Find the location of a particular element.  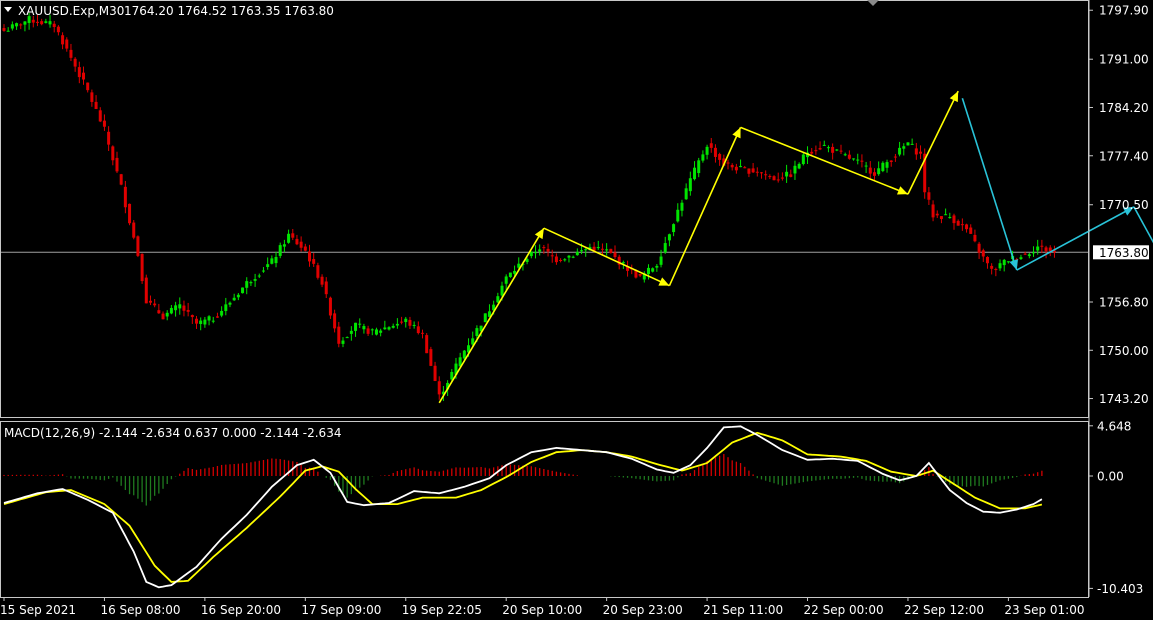

macd-tick-label: -10.403 is located at coordinates (1120, 589).